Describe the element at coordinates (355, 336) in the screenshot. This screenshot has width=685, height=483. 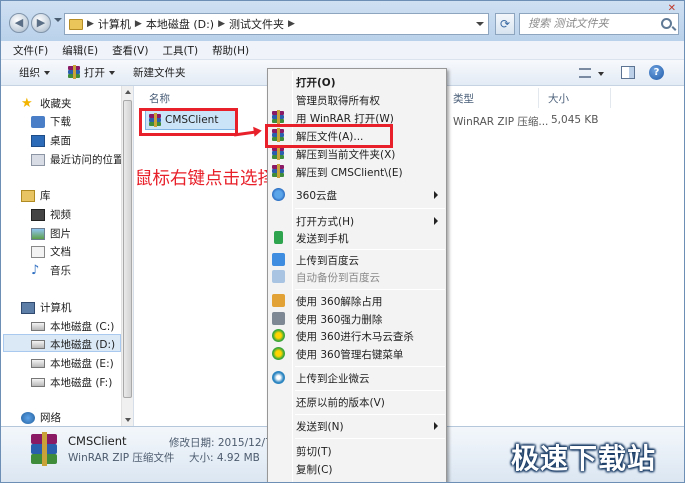
I see `menu-item-360-trojan-scan: 使用 360进行木马云查杀` at that location.